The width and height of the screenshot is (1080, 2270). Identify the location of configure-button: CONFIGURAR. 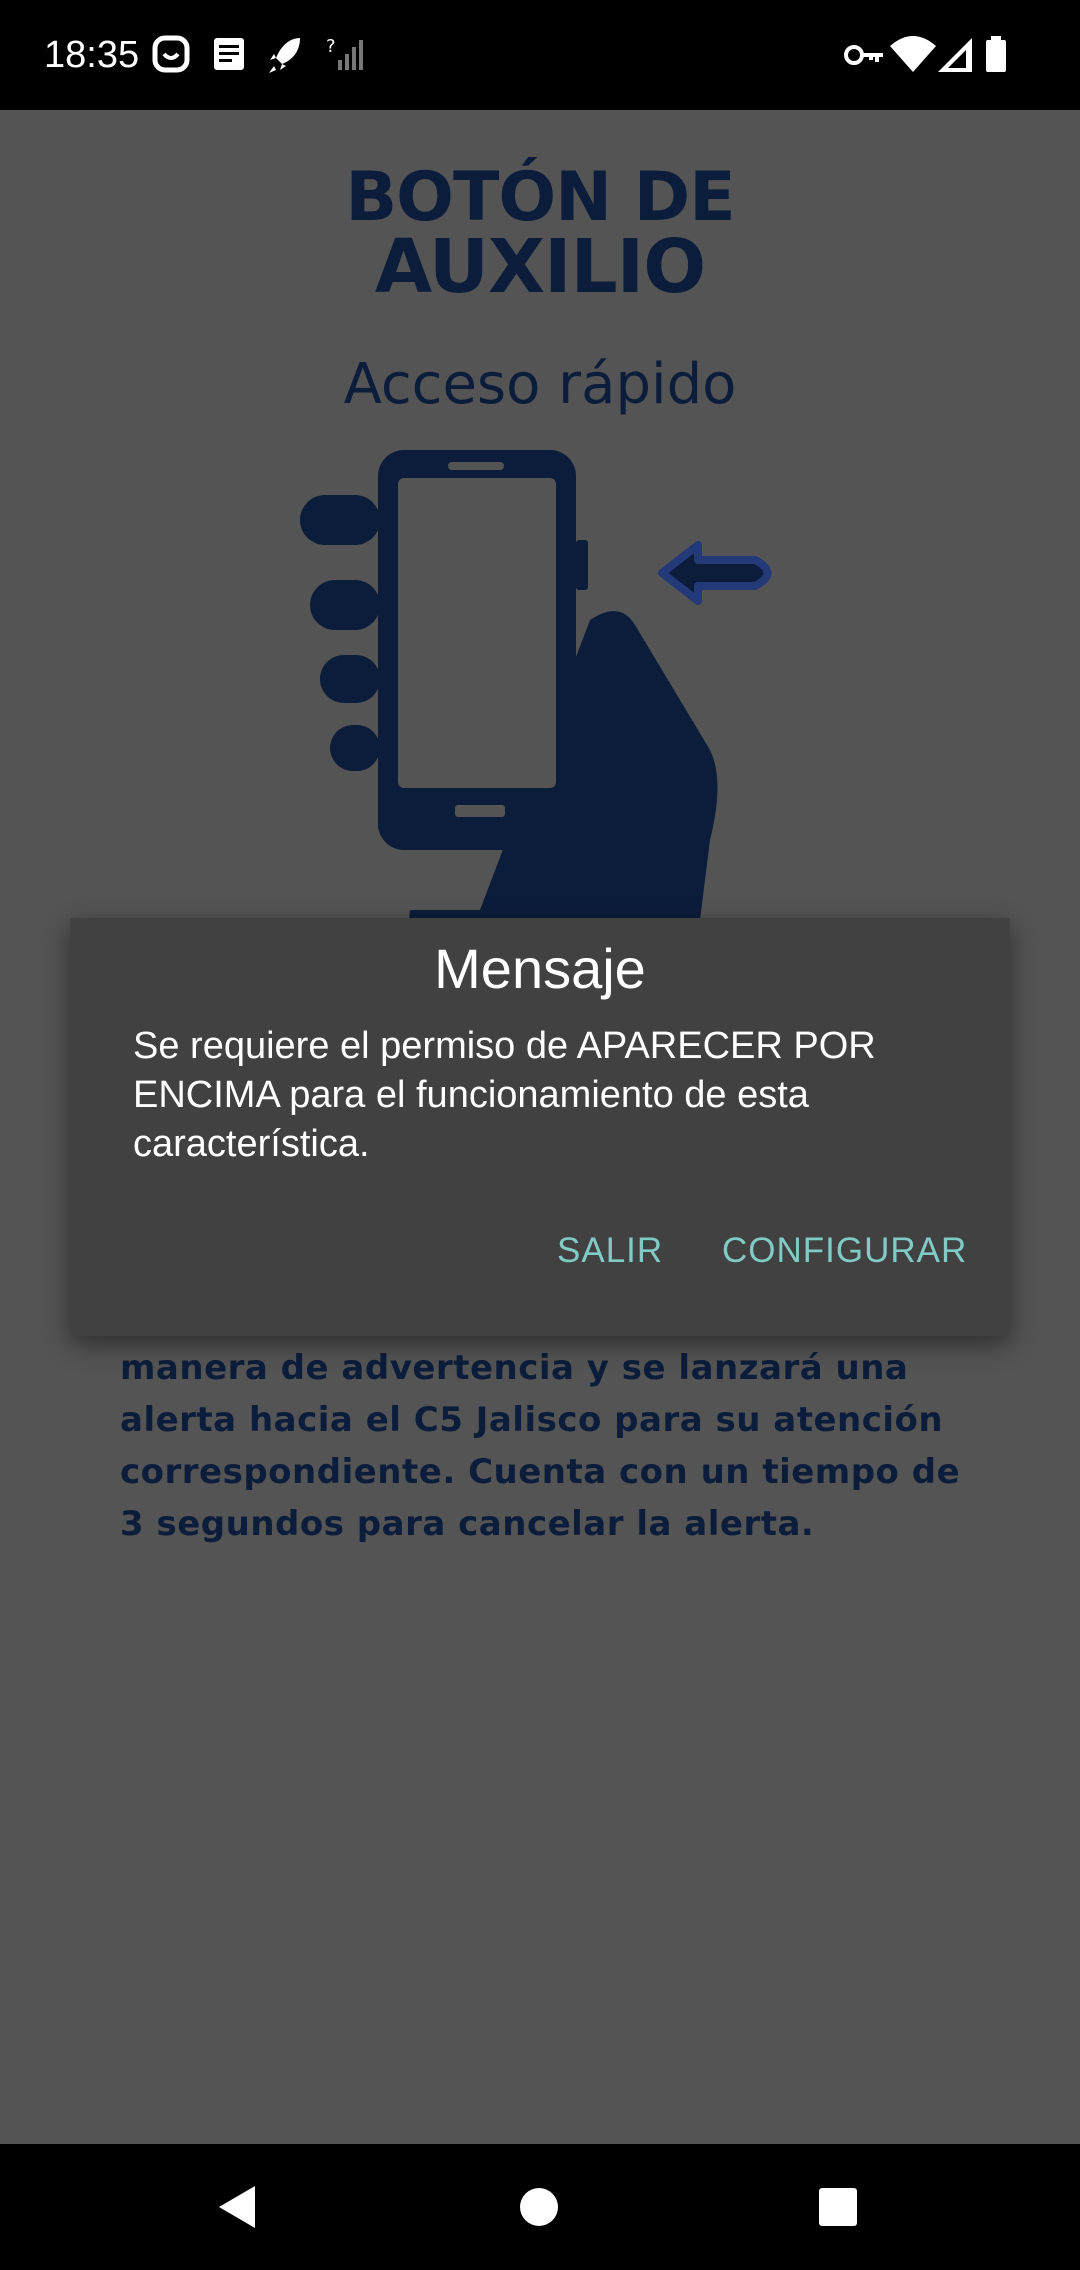
(844, 1251).